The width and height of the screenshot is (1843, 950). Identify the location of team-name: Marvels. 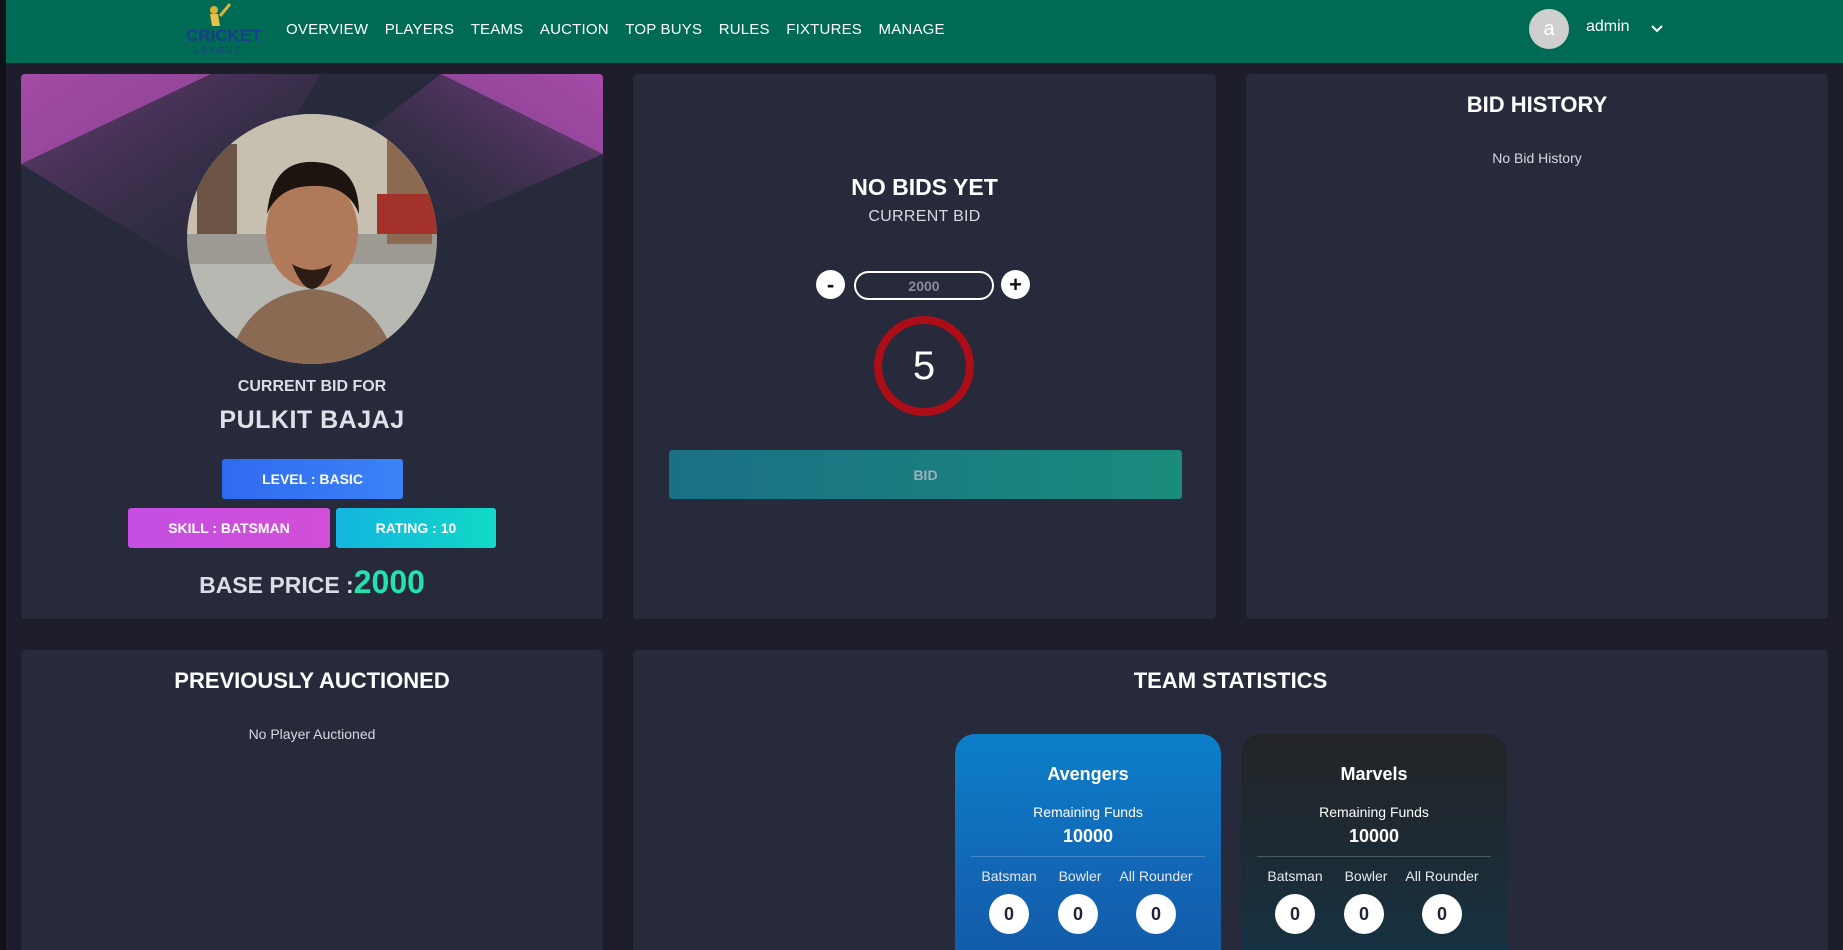
(1374, 774).